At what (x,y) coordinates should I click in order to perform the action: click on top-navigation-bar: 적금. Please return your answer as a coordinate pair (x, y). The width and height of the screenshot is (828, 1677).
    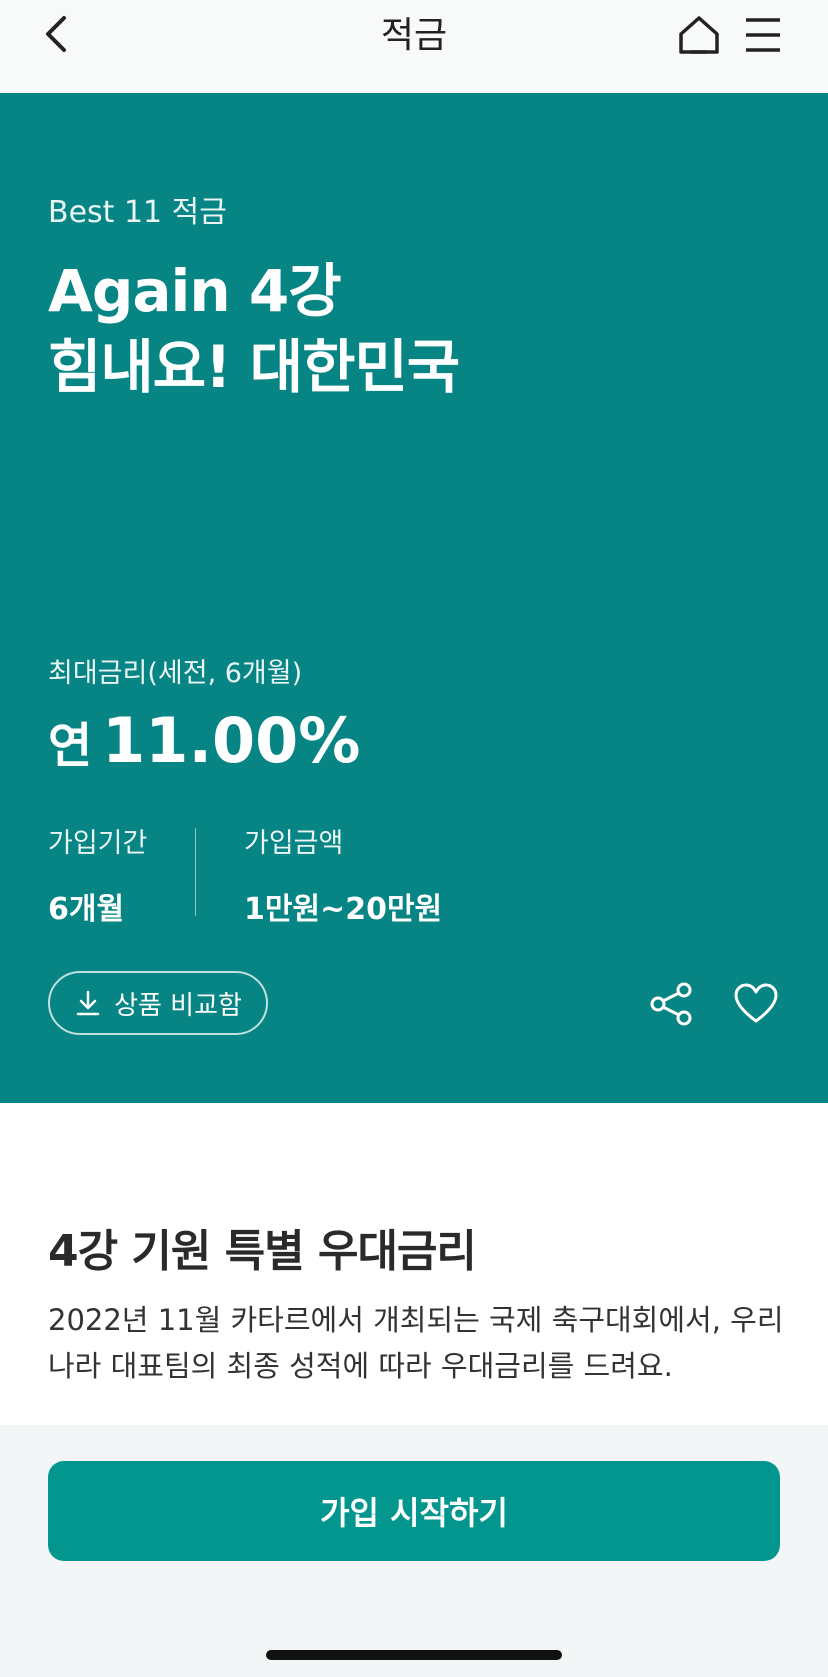
    Looking at the image, I should click on (414, 46).